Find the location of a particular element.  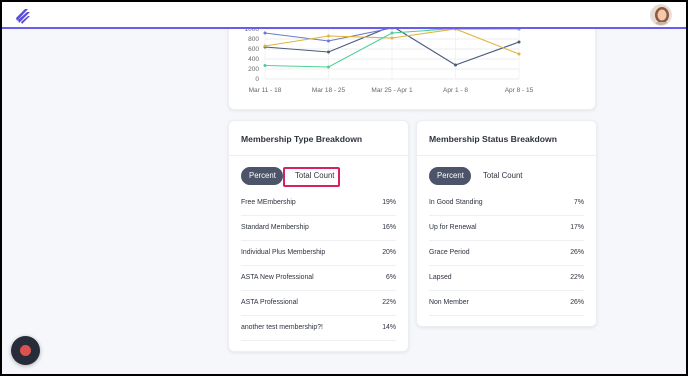

row-value: 16% is located at coordinates (389, 227).